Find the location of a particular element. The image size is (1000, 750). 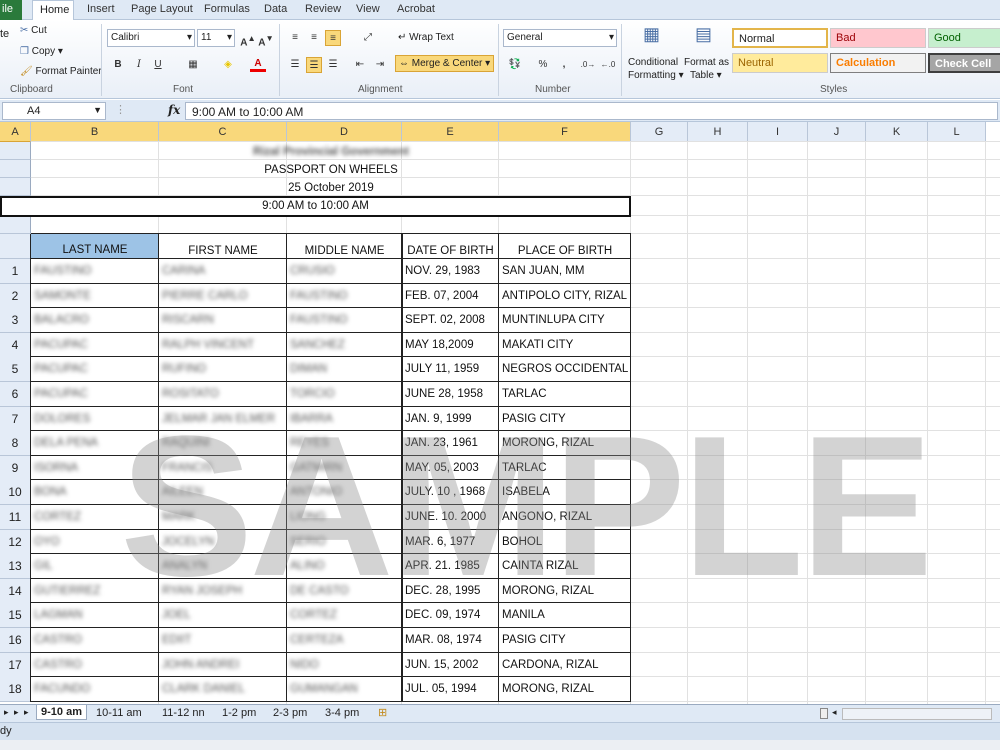

table-cell-last: FACUNDO is located at coordinates (96, 689).